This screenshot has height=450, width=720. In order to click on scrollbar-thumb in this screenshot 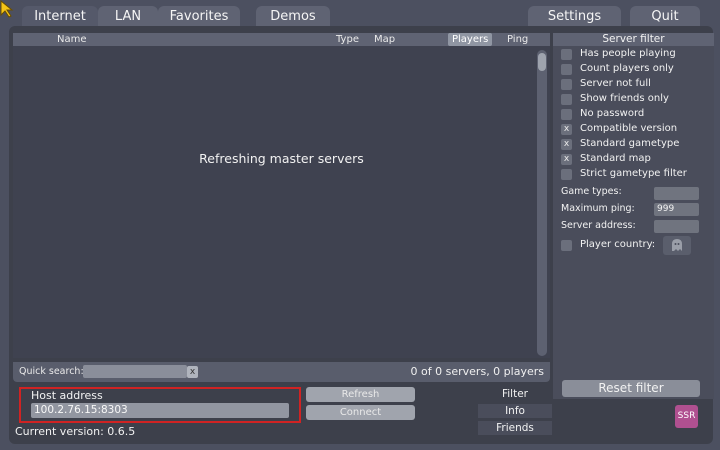, I will do `click(542, 62)`.